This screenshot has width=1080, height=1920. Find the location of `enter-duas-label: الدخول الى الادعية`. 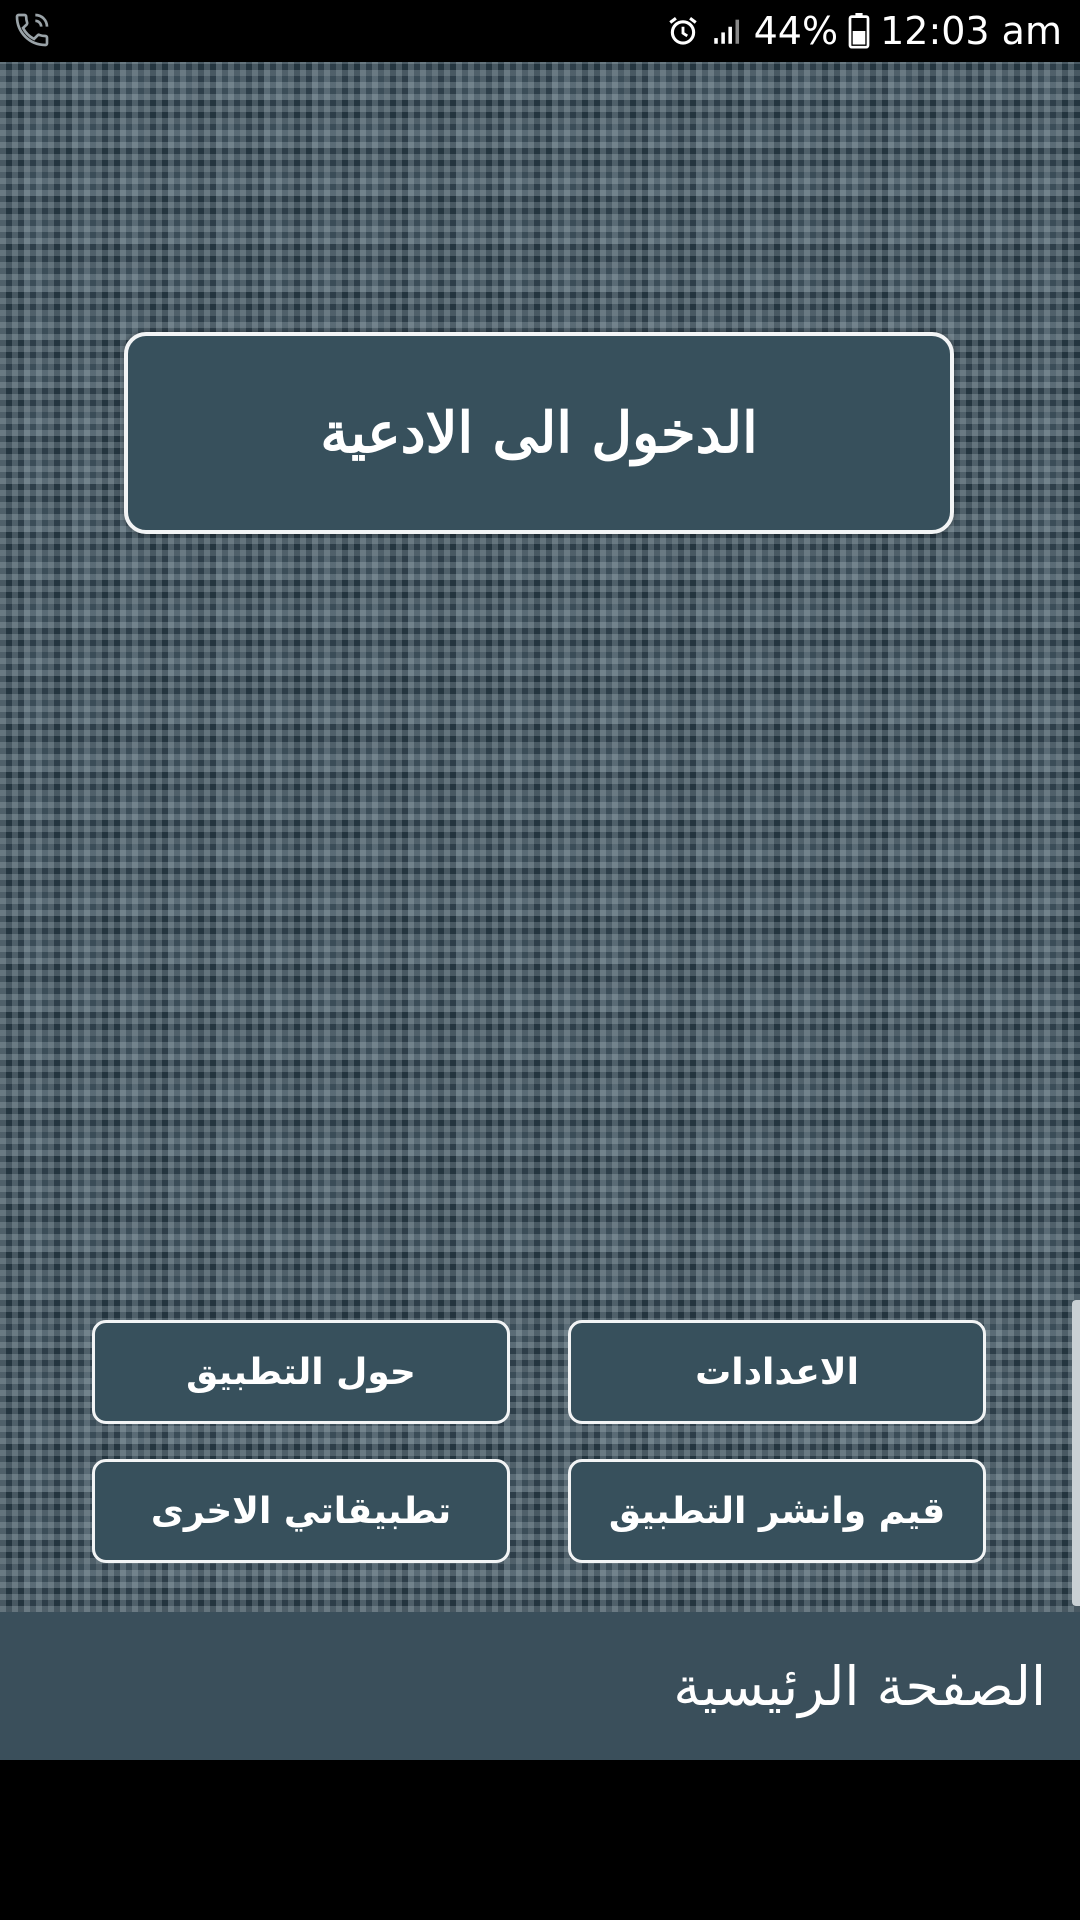

enter-duas-label: الدخول الى الادعية is located at coordinates (539, 433).